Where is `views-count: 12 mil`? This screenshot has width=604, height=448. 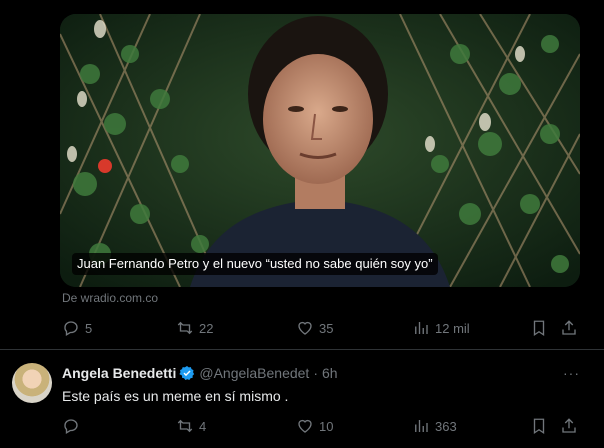
views-count: 12 mil is located at coordinates (452, 328).